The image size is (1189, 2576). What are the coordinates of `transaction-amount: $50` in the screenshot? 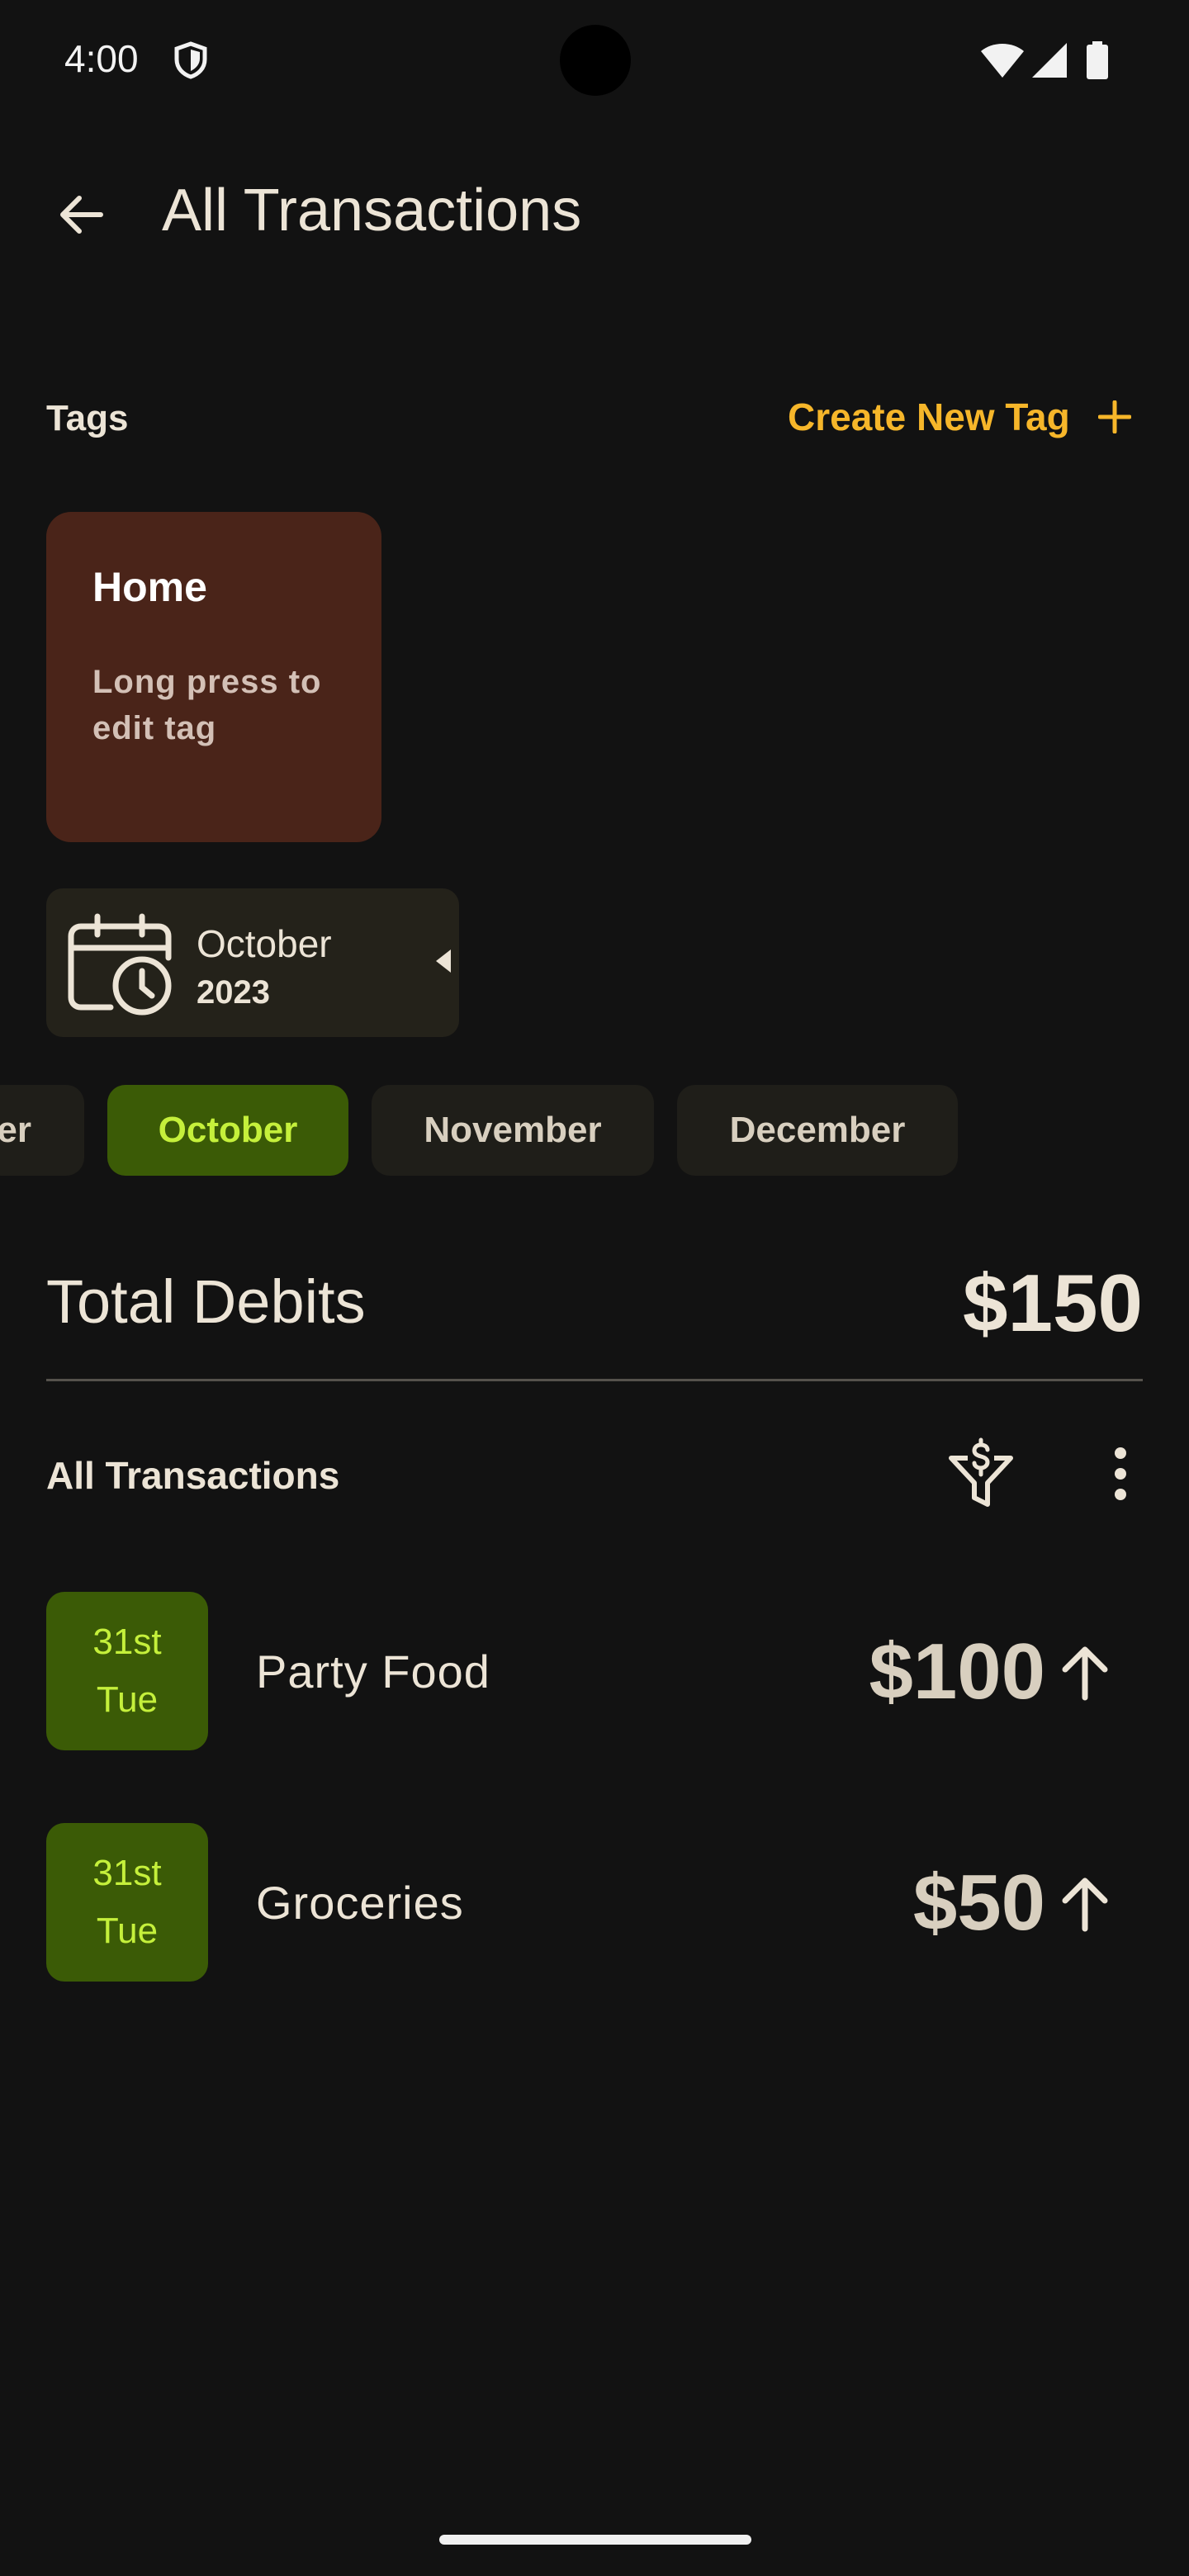 It's located at (978, 1903).